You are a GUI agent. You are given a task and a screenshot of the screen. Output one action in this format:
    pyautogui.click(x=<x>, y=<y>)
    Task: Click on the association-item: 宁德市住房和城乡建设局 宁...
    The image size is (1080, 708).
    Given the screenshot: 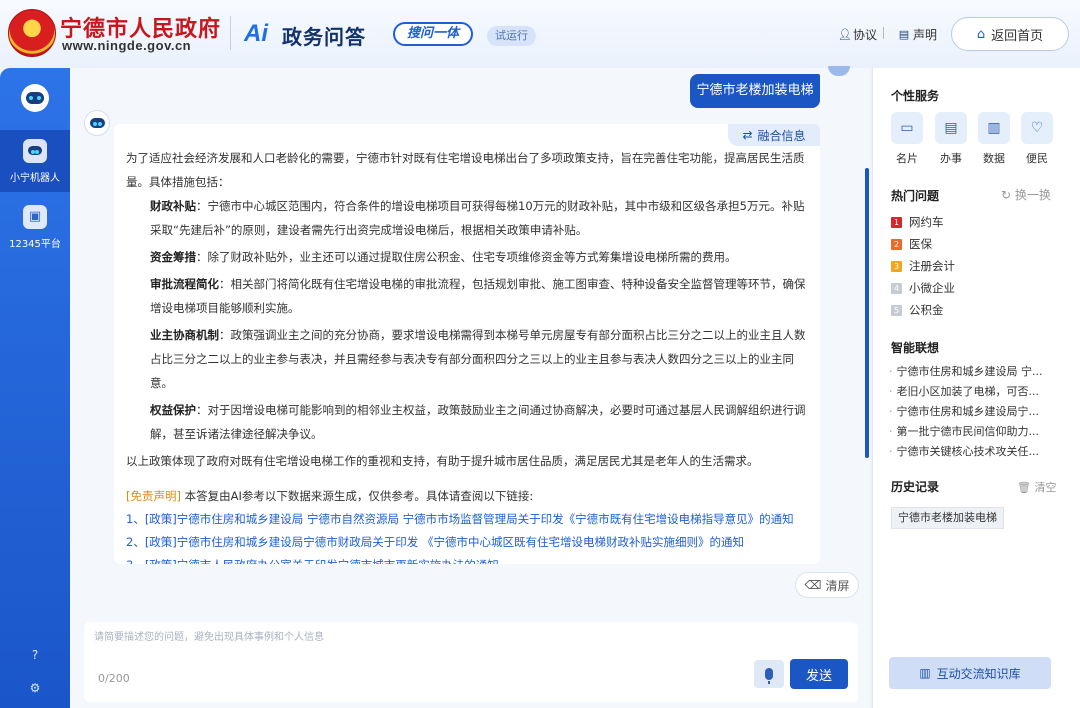 What is the action you would take?
    pyautogui.click(x=982, y=372)
    